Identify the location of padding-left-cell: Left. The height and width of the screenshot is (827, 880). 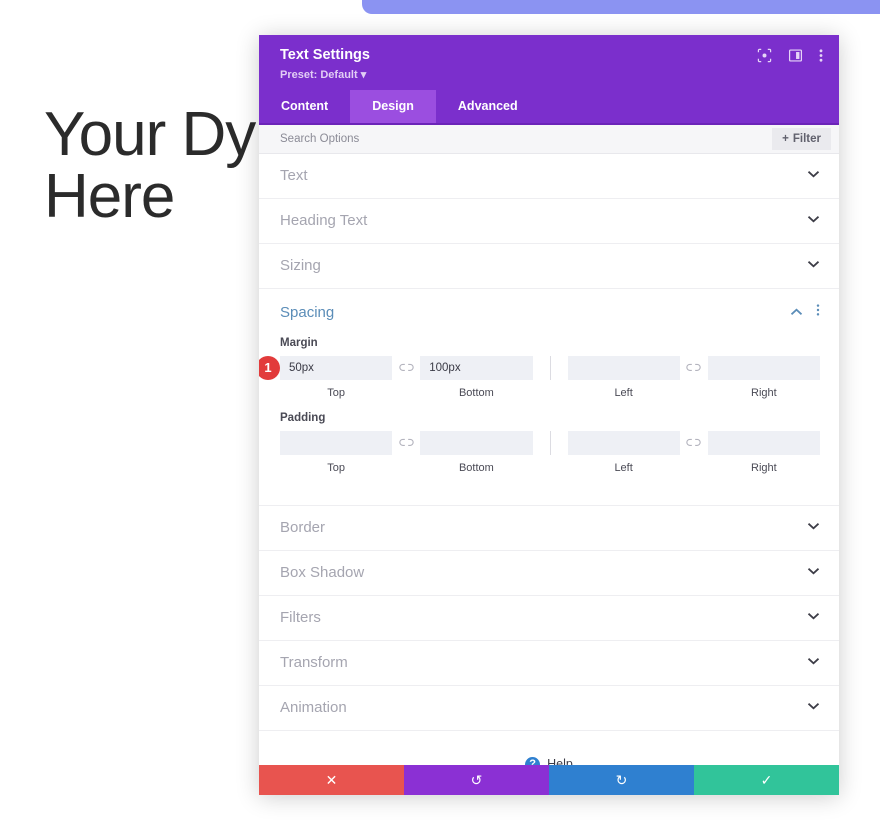
(623, 452).